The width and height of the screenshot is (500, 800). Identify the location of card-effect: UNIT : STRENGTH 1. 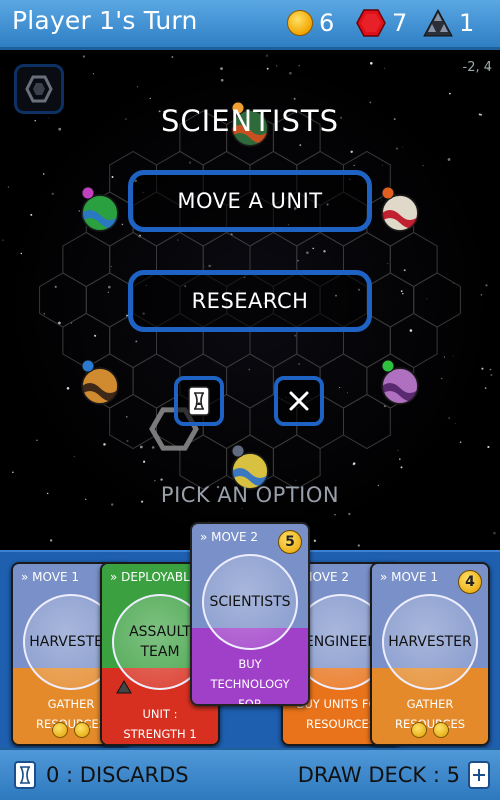
(160, 724).